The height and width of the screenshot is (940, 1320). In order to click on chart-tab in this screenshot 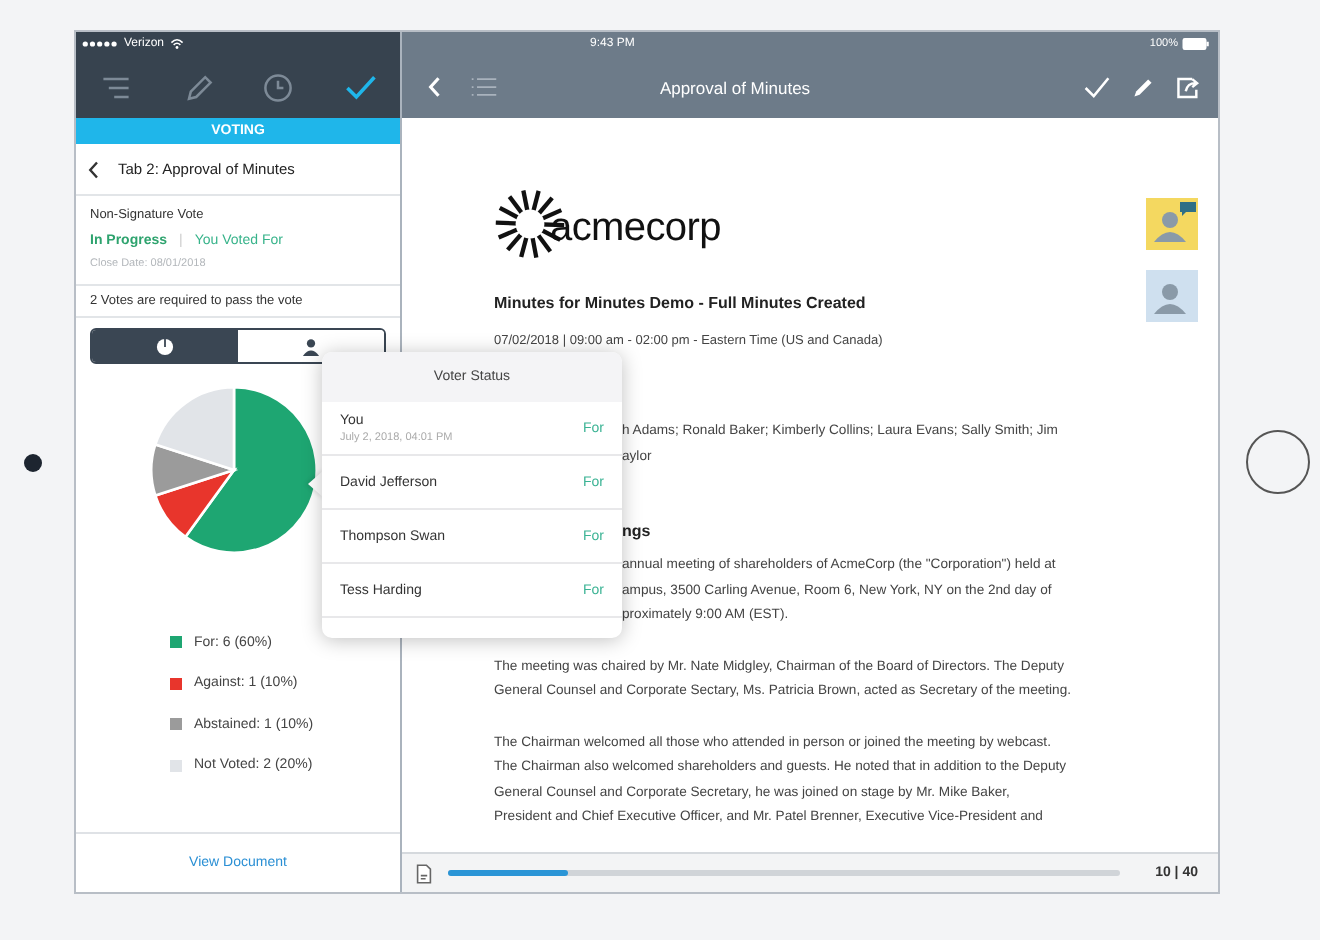, I will do `click(165, 346)`.